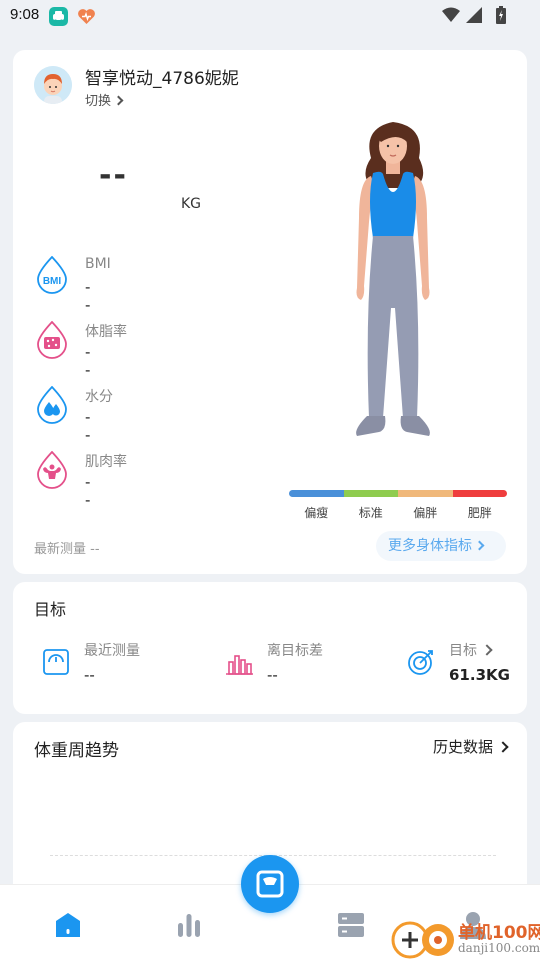 This screenshot has height=960, width=540. Describe the element at coordinates (270, 16) in the screenshot. I see `status-bar: 9:08` at that location.